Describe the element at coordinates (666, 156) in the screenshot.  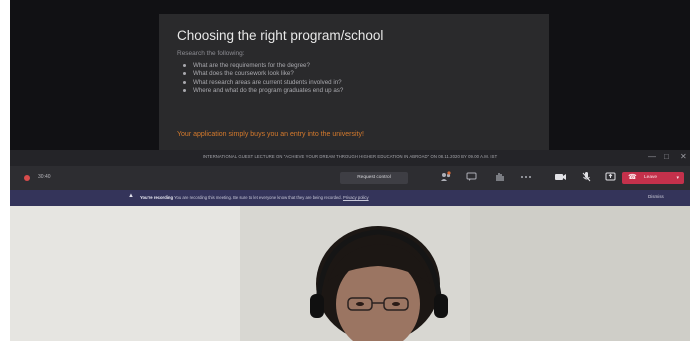
I see `maximize-icon: □` at that location.